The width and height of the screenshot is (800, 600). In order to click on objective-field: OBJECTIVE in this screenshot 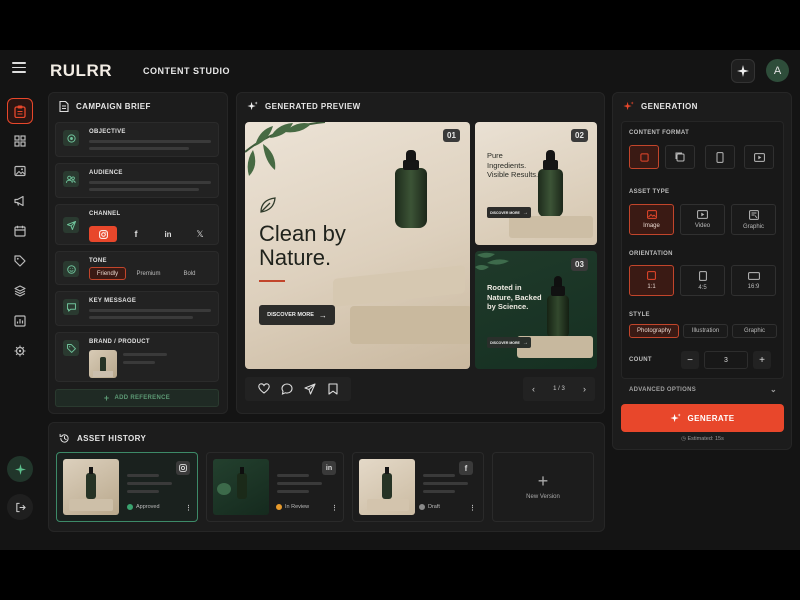, I will do `click(137, 139)`.